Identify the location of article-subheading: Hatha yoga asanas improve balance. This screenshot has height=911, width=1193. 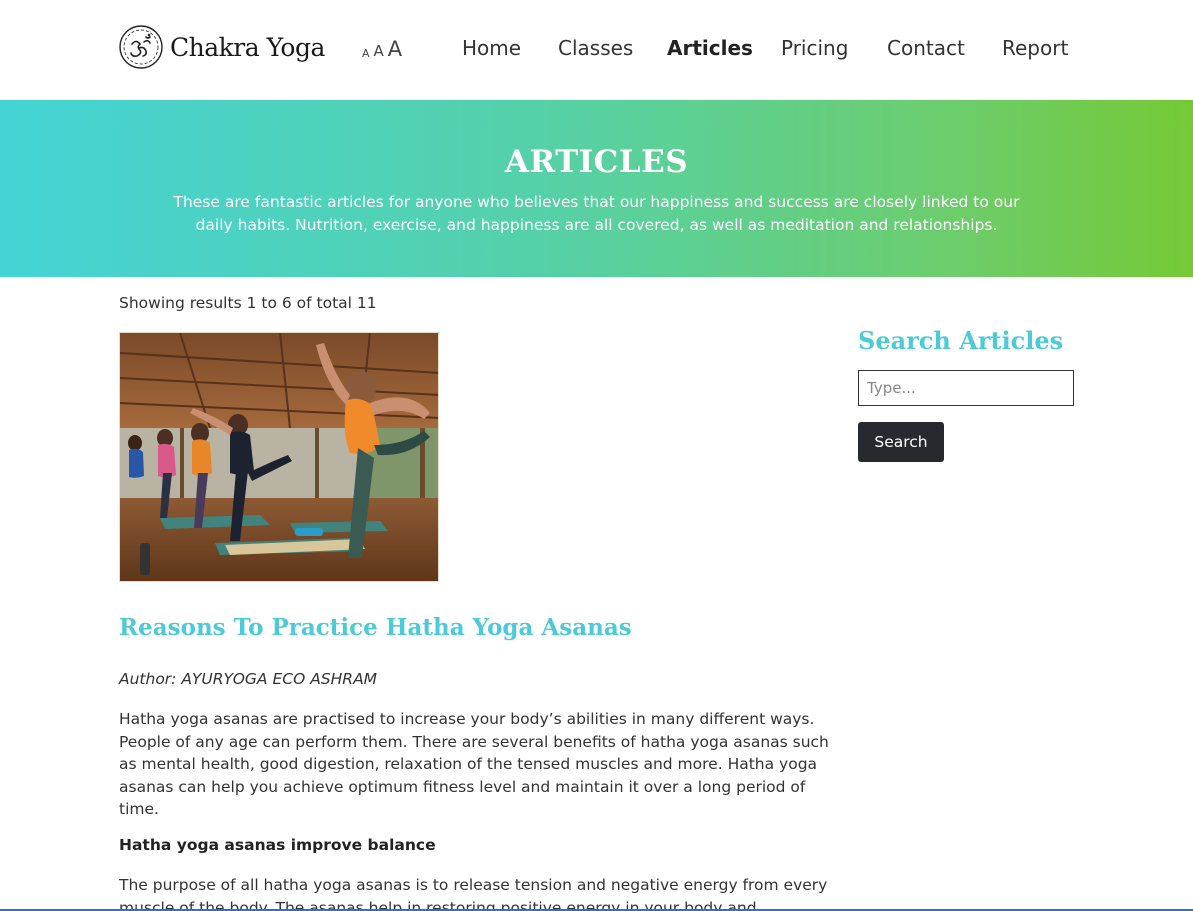
(277, 845).